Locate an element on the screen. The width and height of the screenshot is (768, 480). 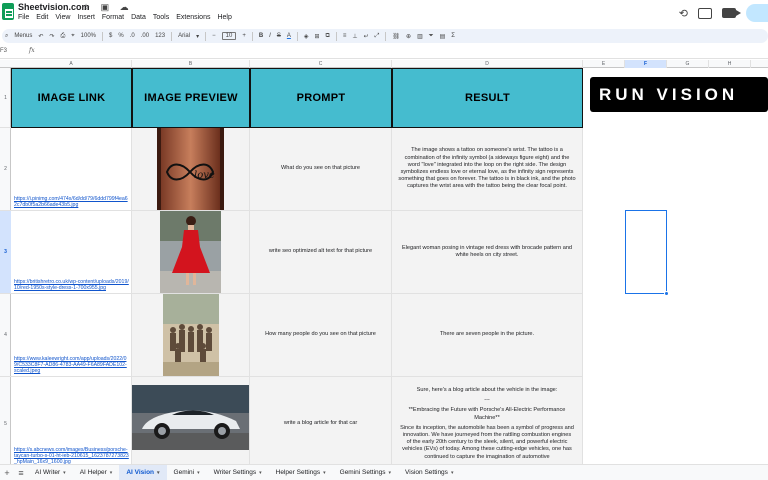
italic-button: I is located at coordinates (270, 36).